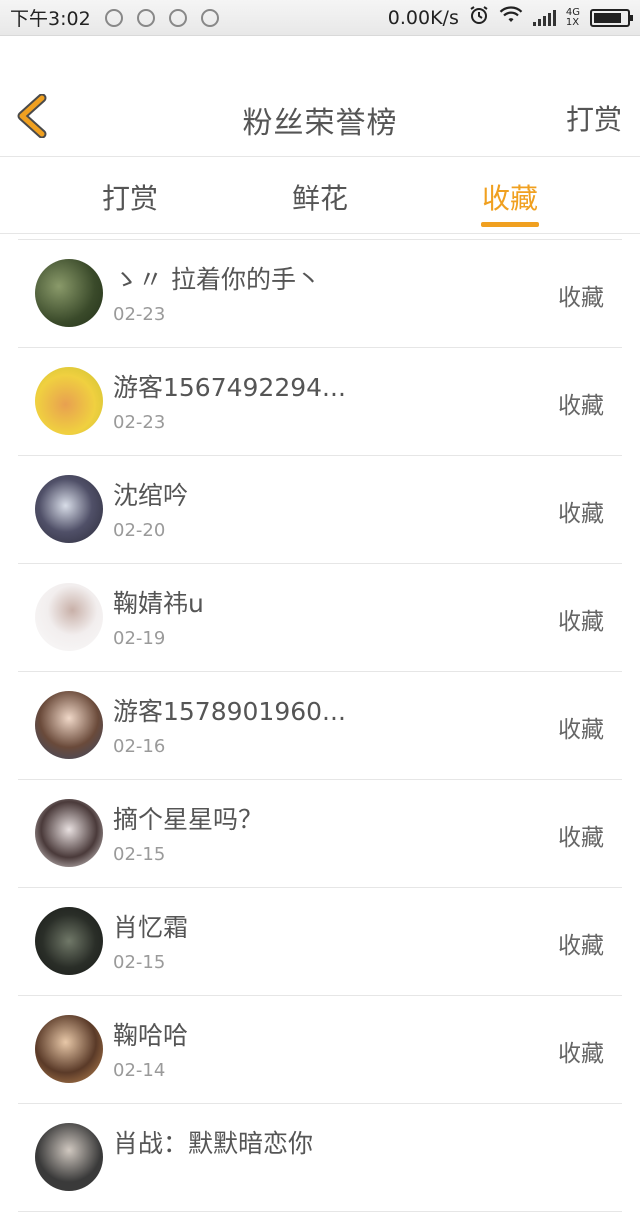 This screenshot has height=1212, width=640. What do you see at coordinates (320, 18) in the screenshot?
I see `status-bar: 下午3:02 0.00K/s 4G 1X` at bounding box center [320, 18].